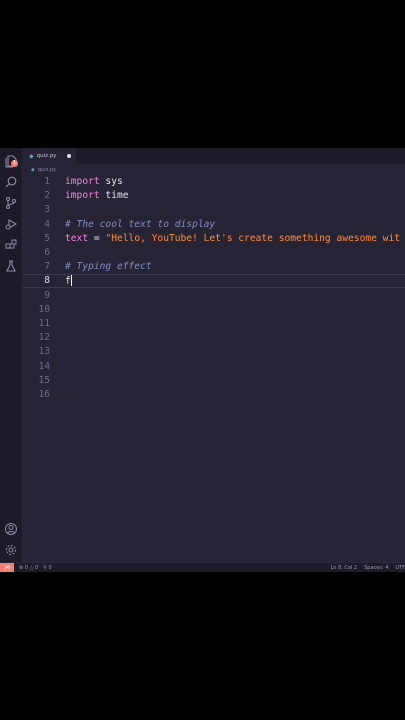 The height and width of the screenshot is (720, 405). I want to click on token-rest: sys, so click(111, 181).